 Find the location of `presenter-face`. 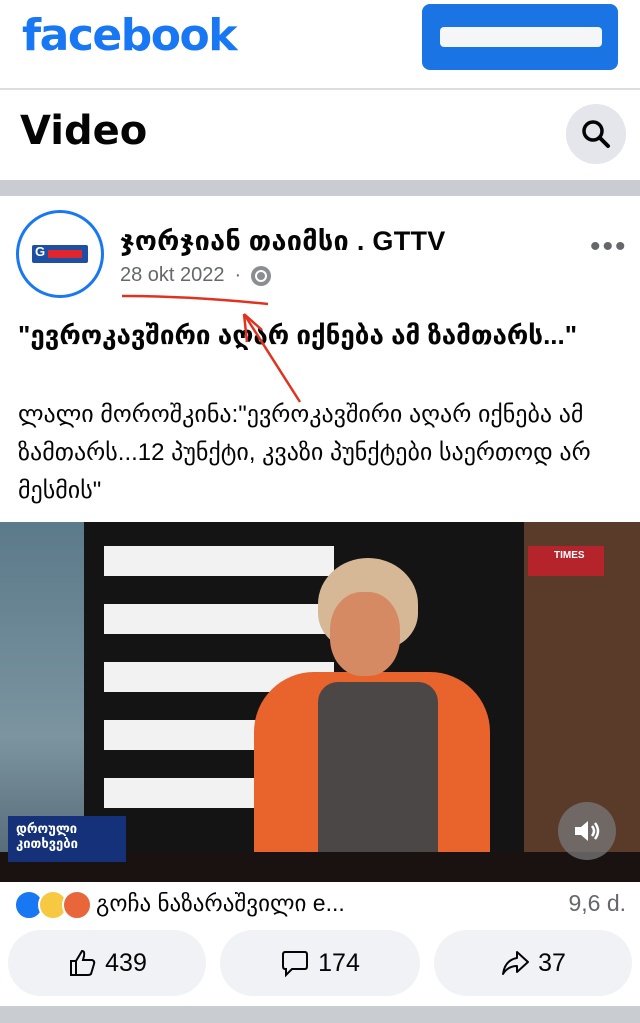

presenter-face is located at coordinates (365, 634).